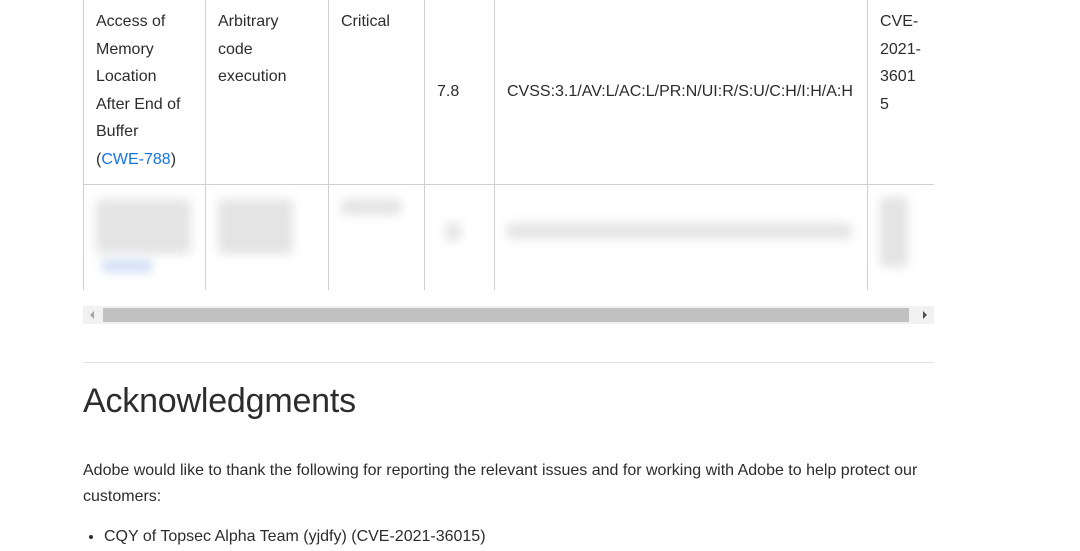 The width and height of the screenshot is (1080, 551). Describe the element at coordinates (125, 49) in the screenshot. I see `category-line: Memory` at that location.